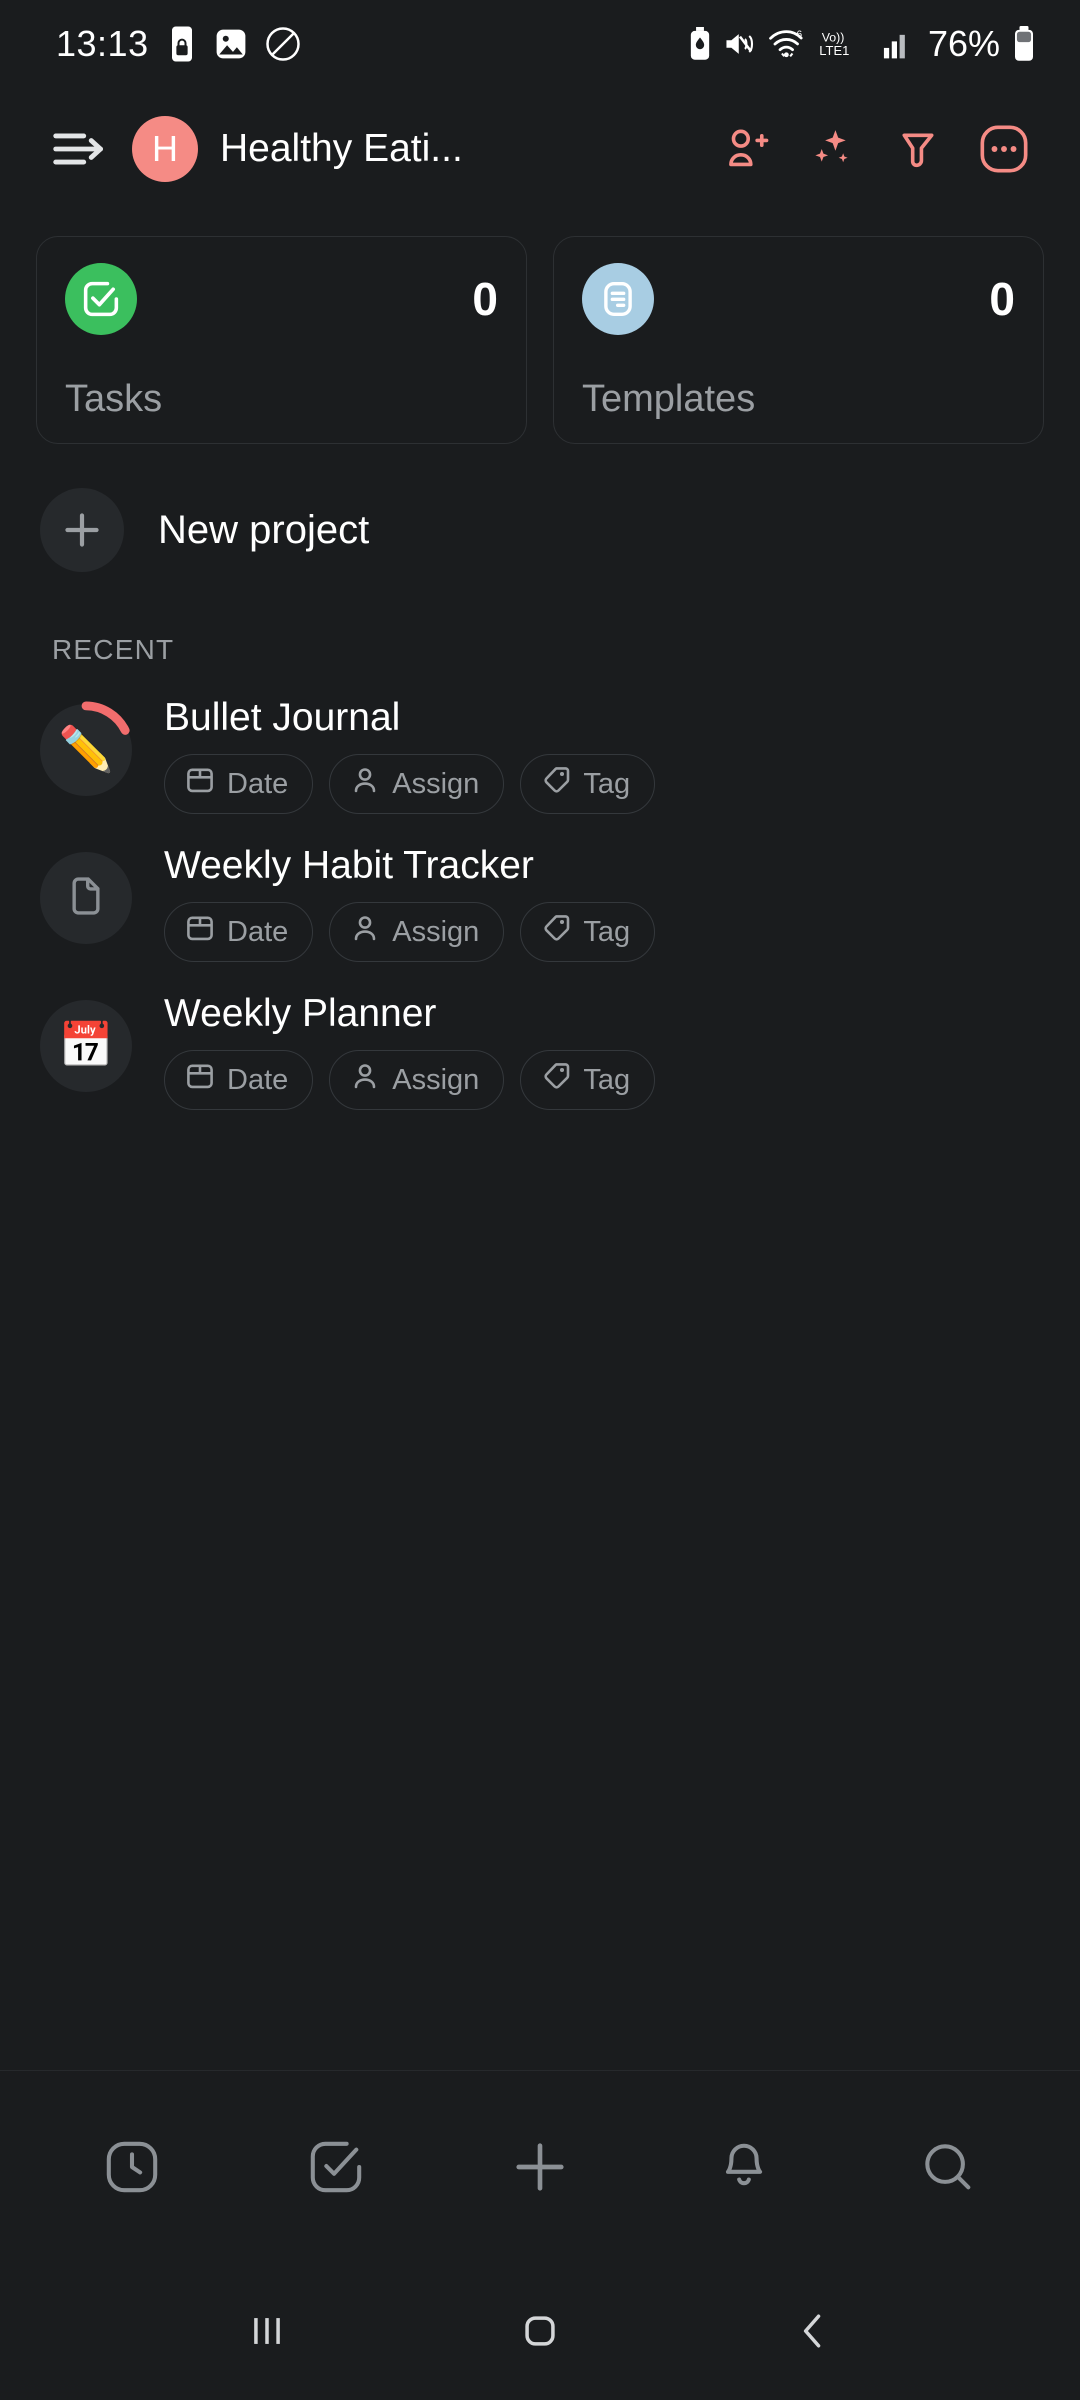  I want to click on document-lines-icon, so click(618, 299).